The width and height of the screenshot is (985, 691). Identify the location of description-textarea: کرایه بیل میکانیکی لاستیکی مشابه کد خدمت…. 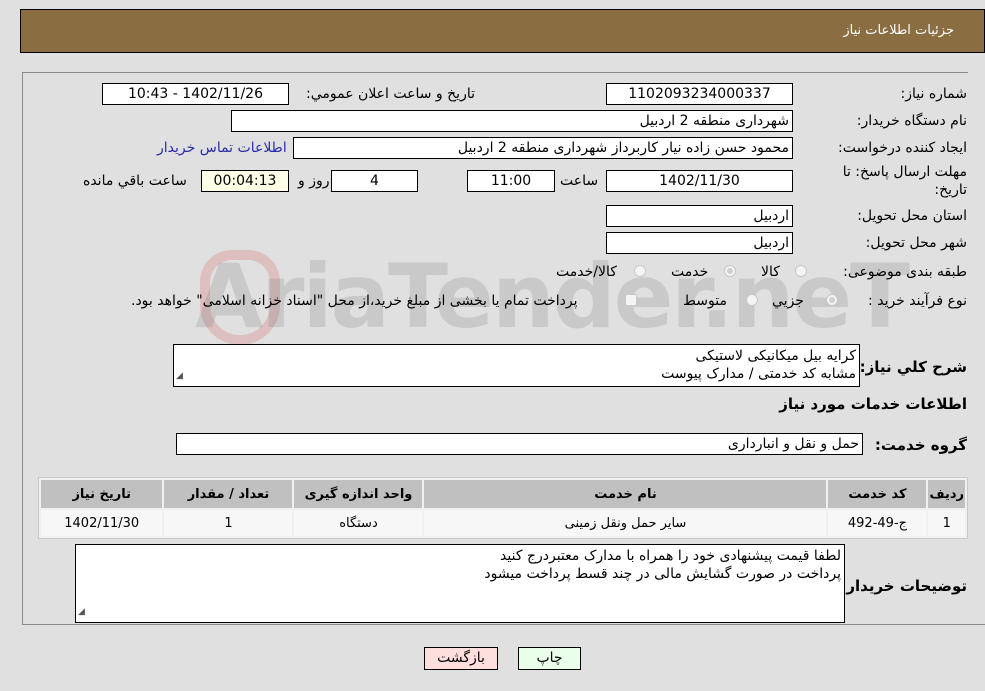
(516, 365).